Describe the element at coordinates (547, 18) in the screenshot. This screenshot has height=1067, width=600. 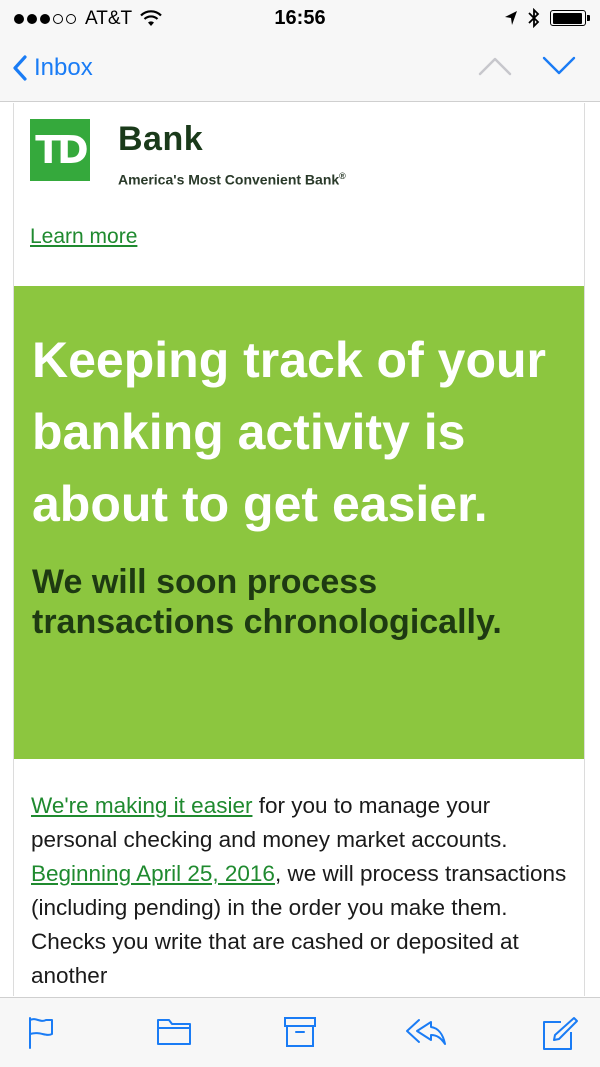
I see `status-right` at that location.